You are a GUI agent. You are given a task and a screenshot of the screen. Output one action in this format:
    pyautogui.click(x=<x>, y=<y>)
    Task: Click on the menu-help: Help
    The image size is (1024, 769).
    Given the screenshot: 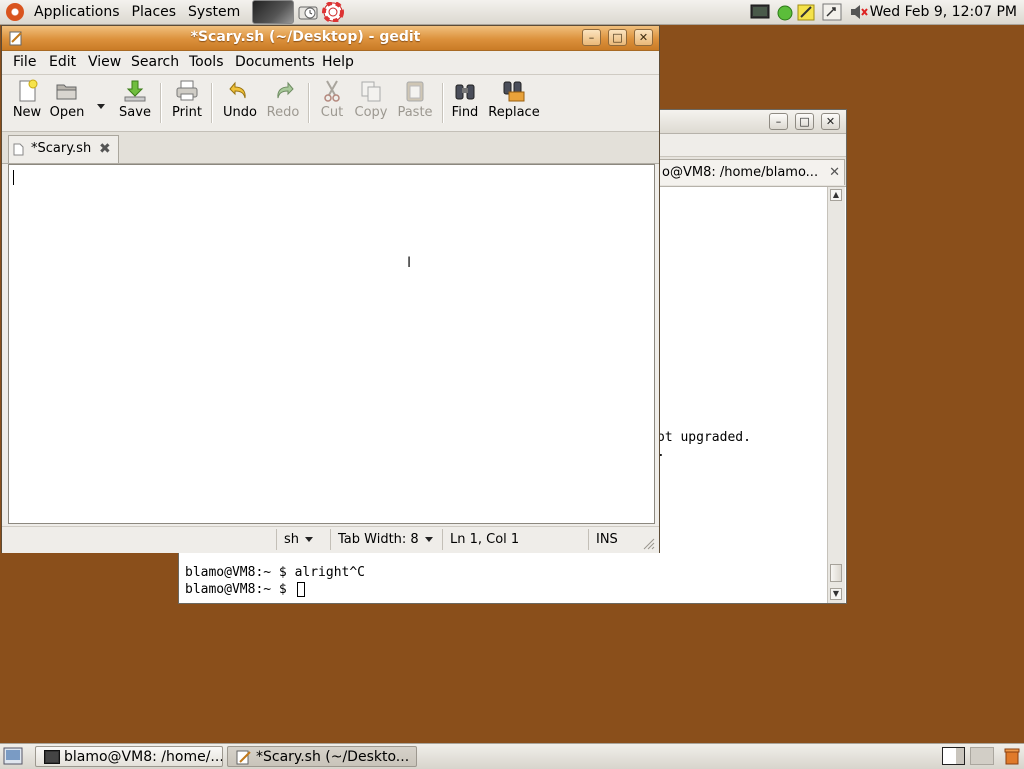 What is the action you would take?
    pyautogui.click(x=338, y=62)
    